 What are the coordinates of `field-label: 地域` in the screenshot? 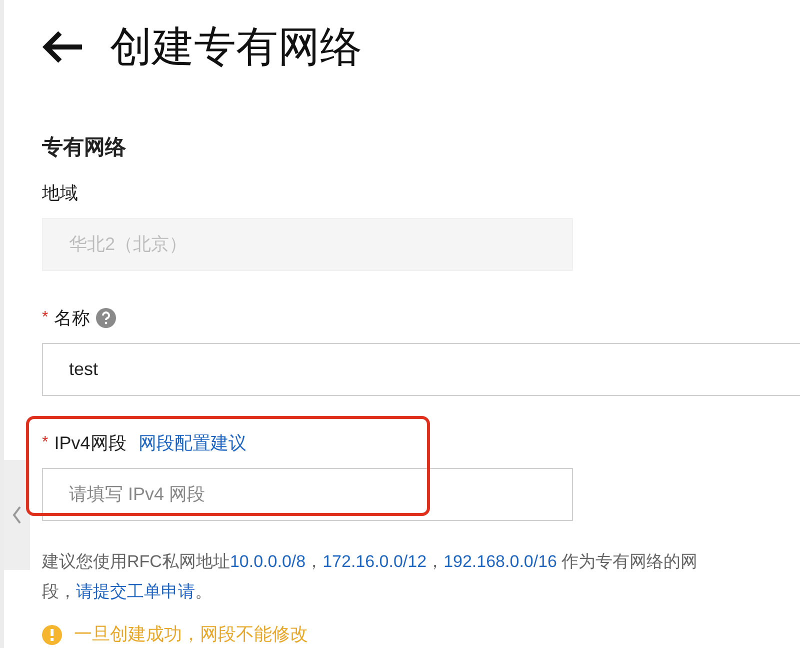 It's located at (60, 193).